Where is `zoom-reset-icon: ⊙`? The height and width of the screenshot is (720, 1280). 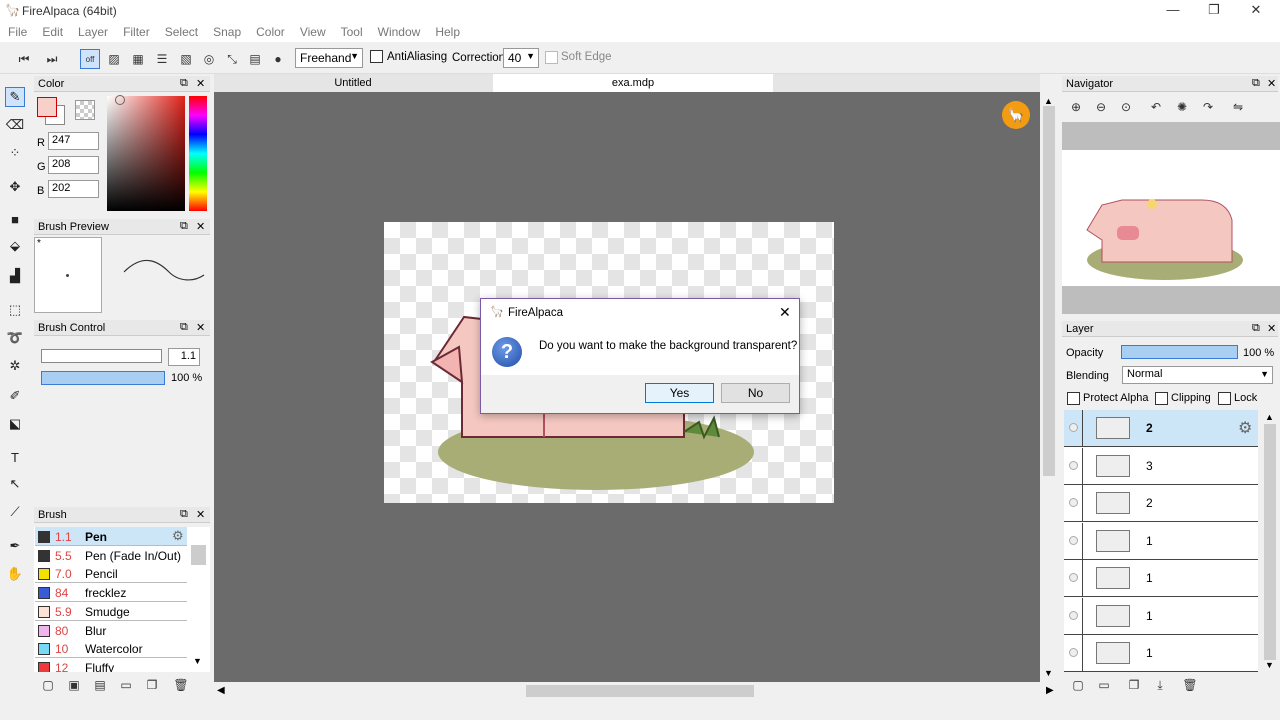
zoom-reset-icon: ⊙ is located at coordinates (1126, 108).